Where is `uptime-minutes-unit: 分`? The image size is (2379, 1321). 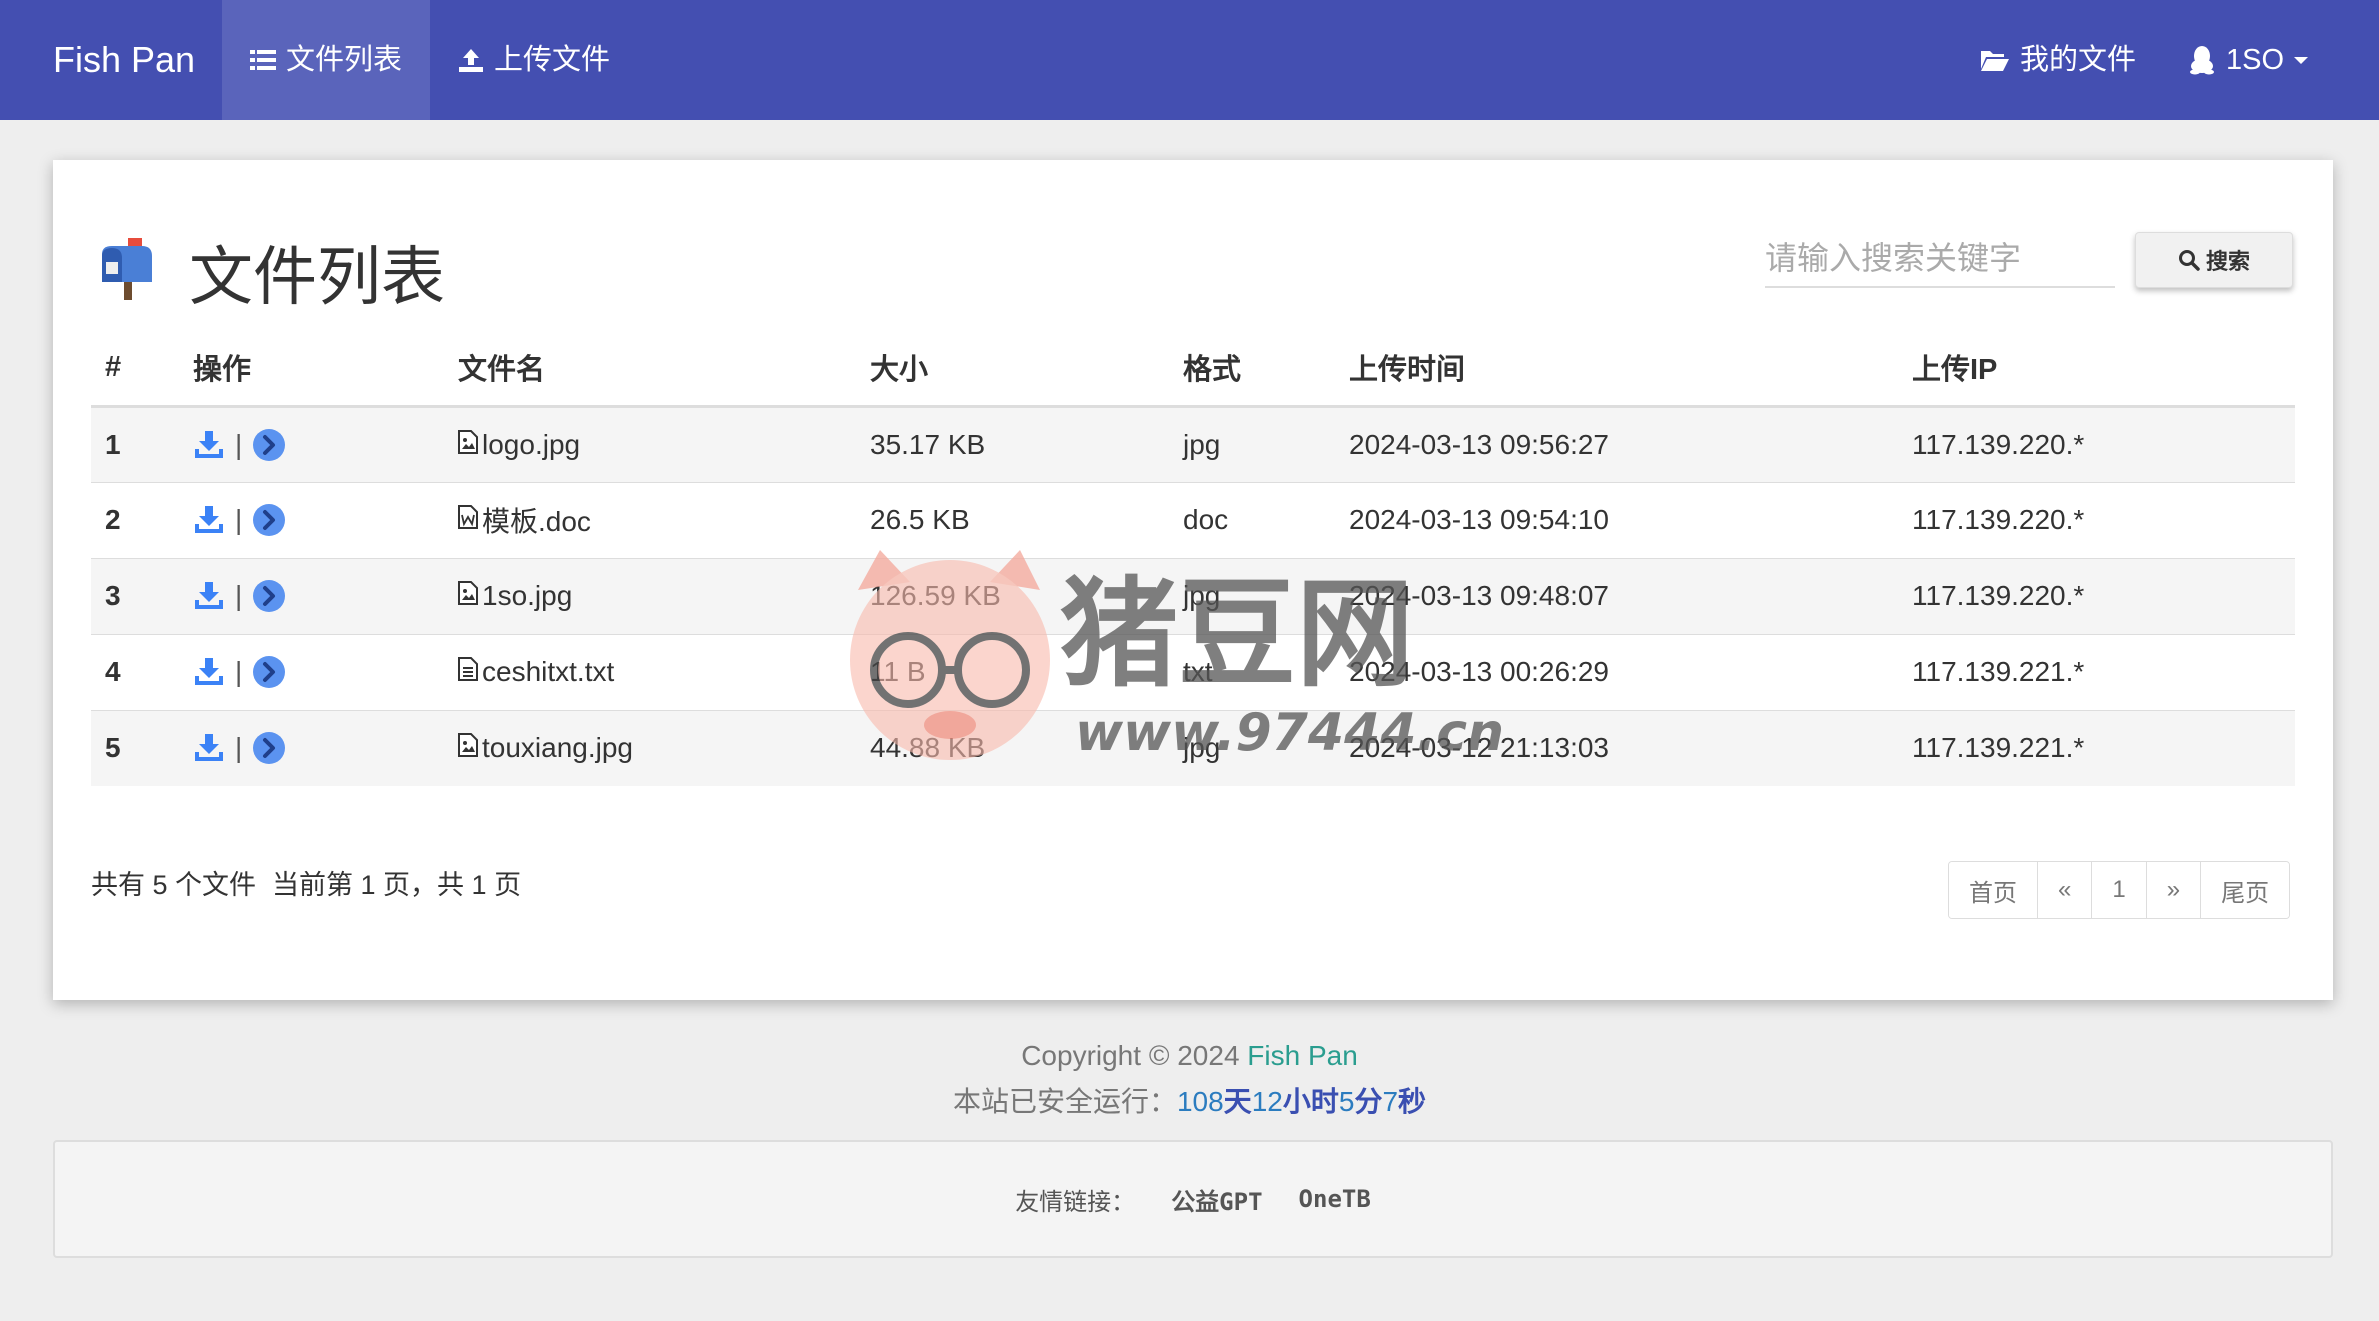
uptime-minutes-unit: 分 is located at coordinates (1368, 1101).